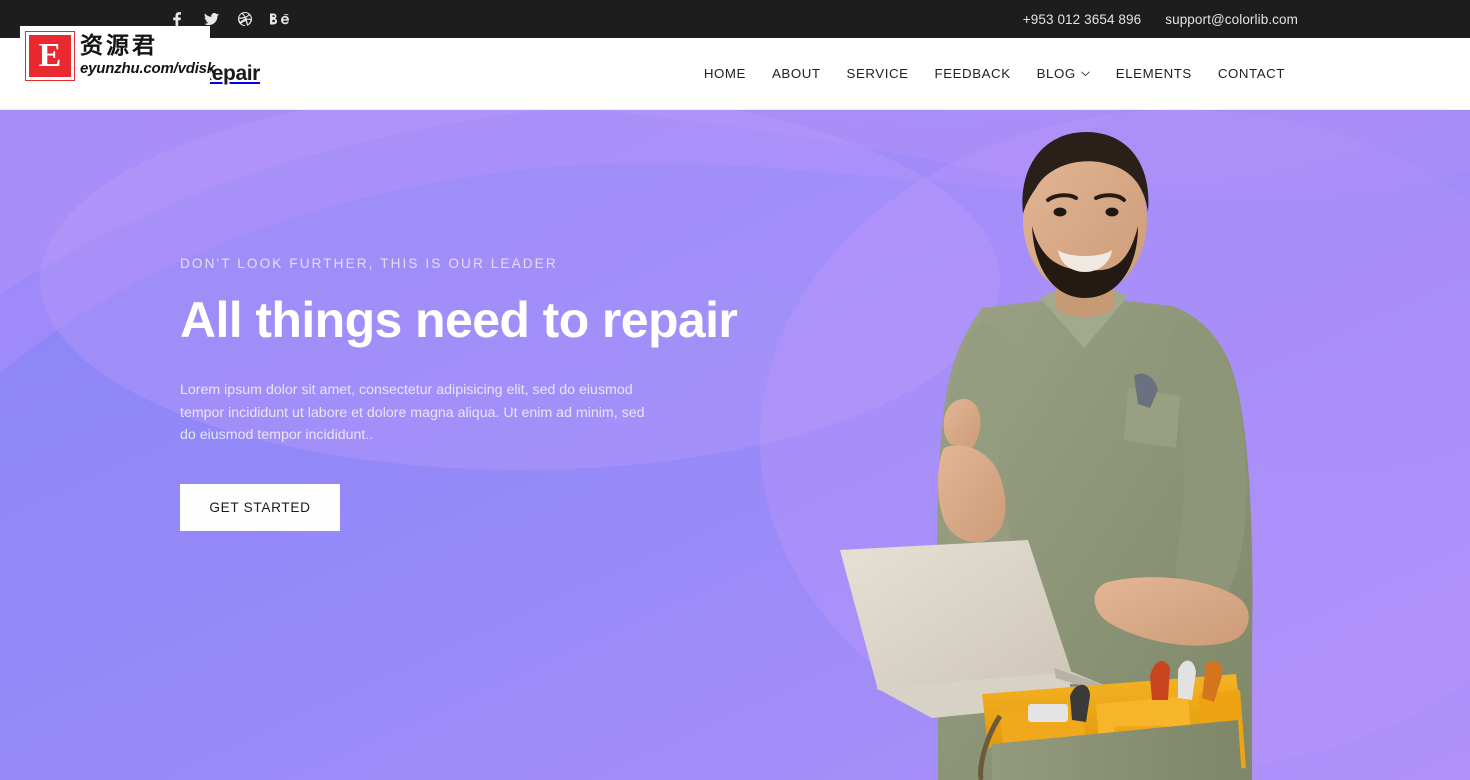  I want to click on email-address: support@colorlib.com, so click(1231, 19).